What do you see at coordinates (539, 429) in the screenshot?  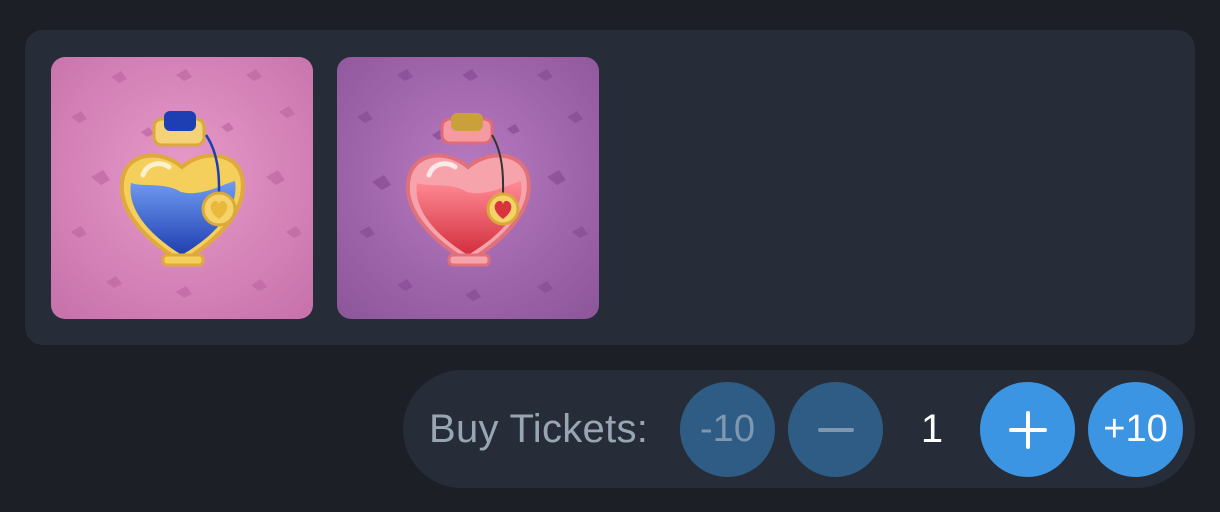 I see `buy-tickets-label: Buy Tickets:` at bounding box center [539, 429].